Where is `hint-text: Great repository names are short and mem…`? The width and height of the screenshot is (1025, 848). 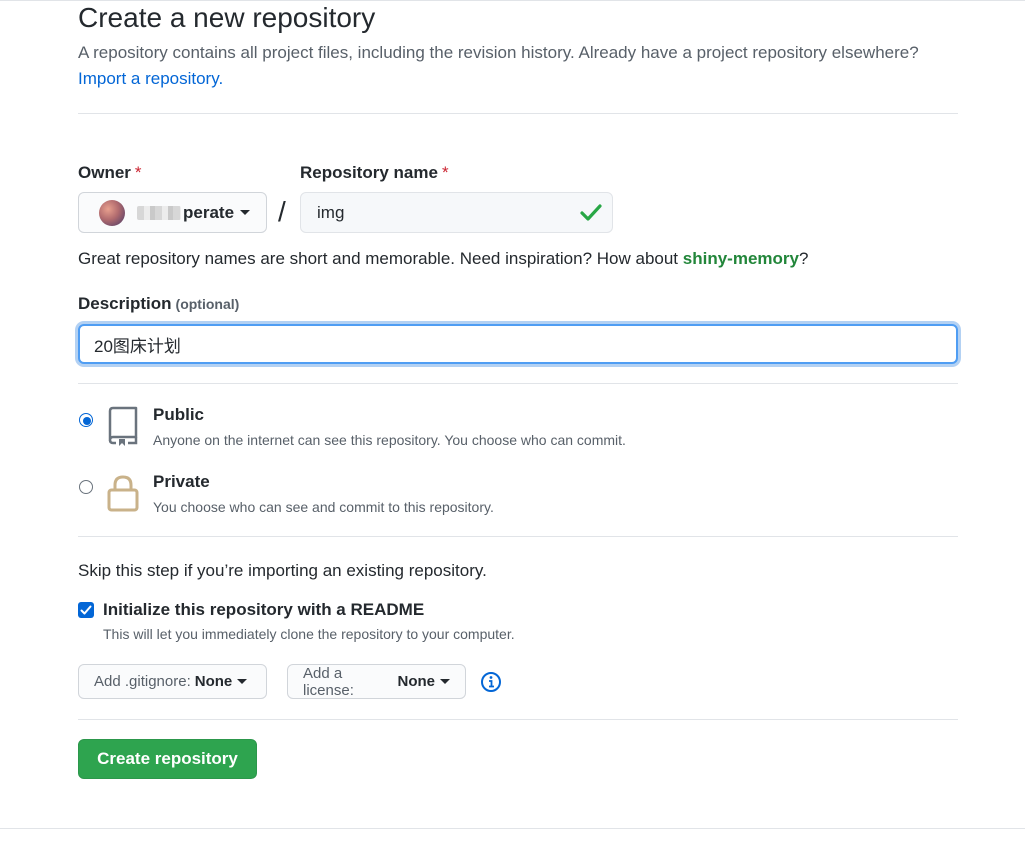
hint-text: Great repository names are short and mem… is located at coordinates (378, 258).